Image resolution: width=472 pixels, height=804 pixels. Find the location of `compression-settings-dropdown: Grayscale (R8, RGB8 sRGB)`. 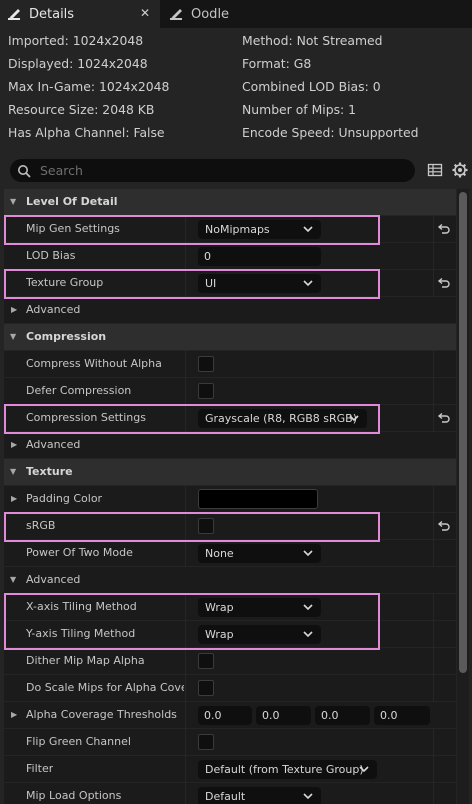

compression-settings-dropdown: Grayscale (R8, RGB8 sRGB) is located at coordinates (282, 418).